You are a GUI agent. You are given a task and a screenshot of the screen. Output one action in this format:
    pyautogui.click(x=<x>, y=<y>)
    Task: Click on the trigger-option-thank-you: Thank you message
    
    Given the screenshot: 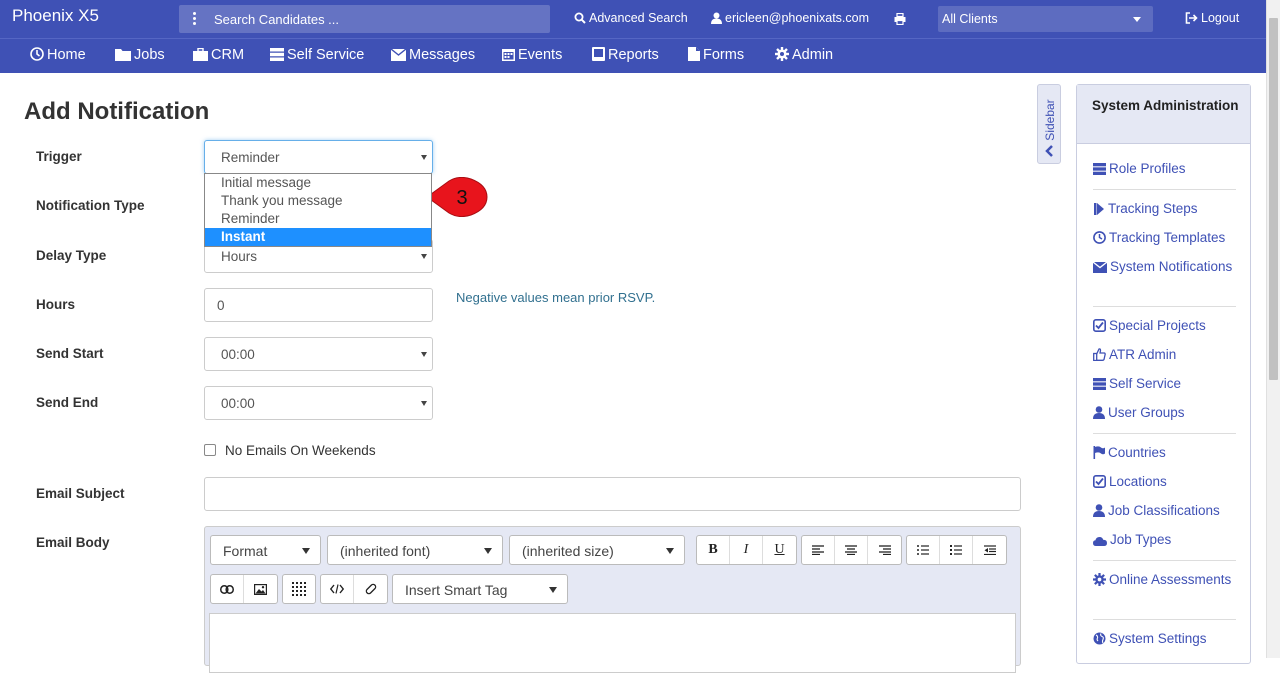 What is the action you would take?
    pyautogui.click(x=318, y=201)
    